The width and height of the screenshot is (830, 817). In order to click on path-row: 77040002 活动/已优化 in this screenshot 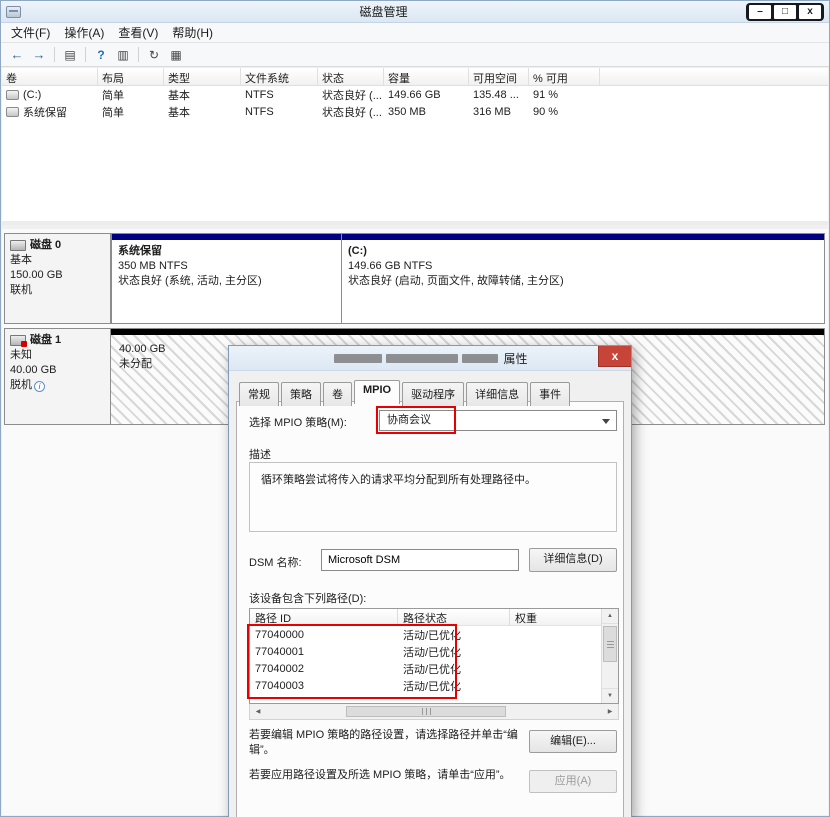, I will do `click(425, 668)`.